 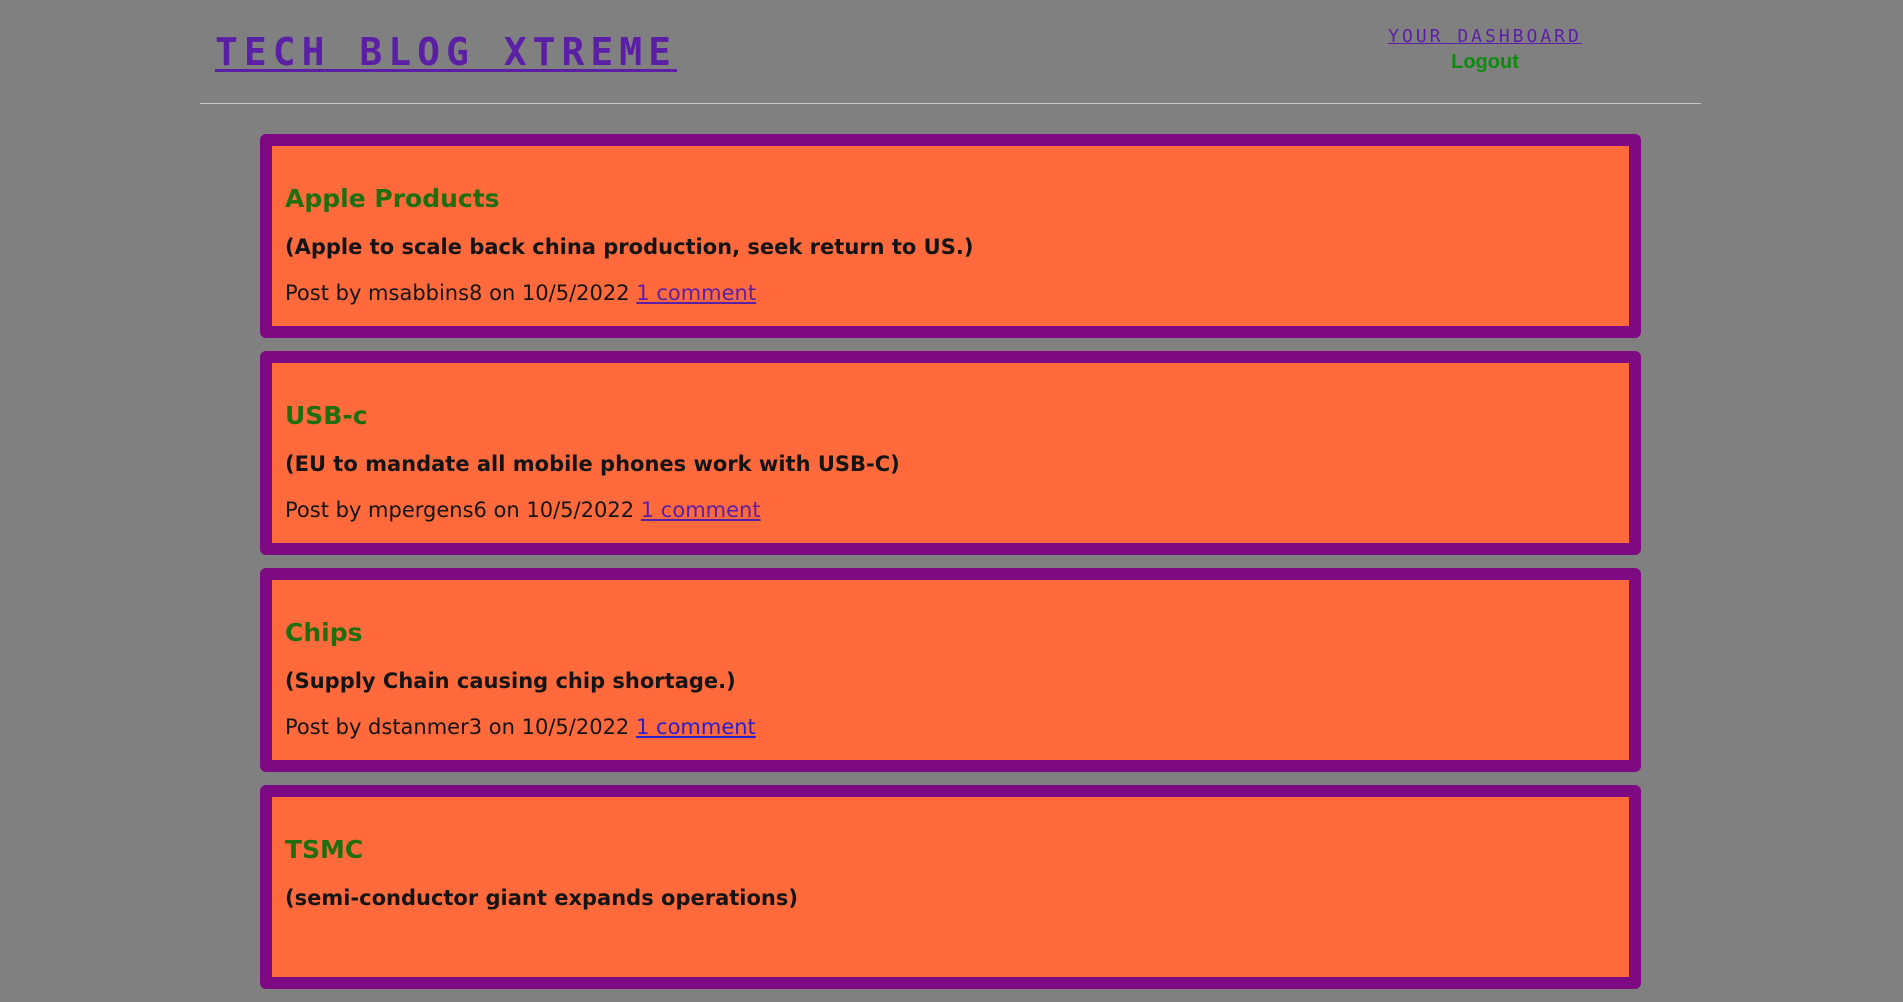 What do you see at coordinates (957, 510) in the screenshot?
I see `post-meta: Post by mpergens6 on 10/5/2022 1 comment` at bounding box center [957, 510].